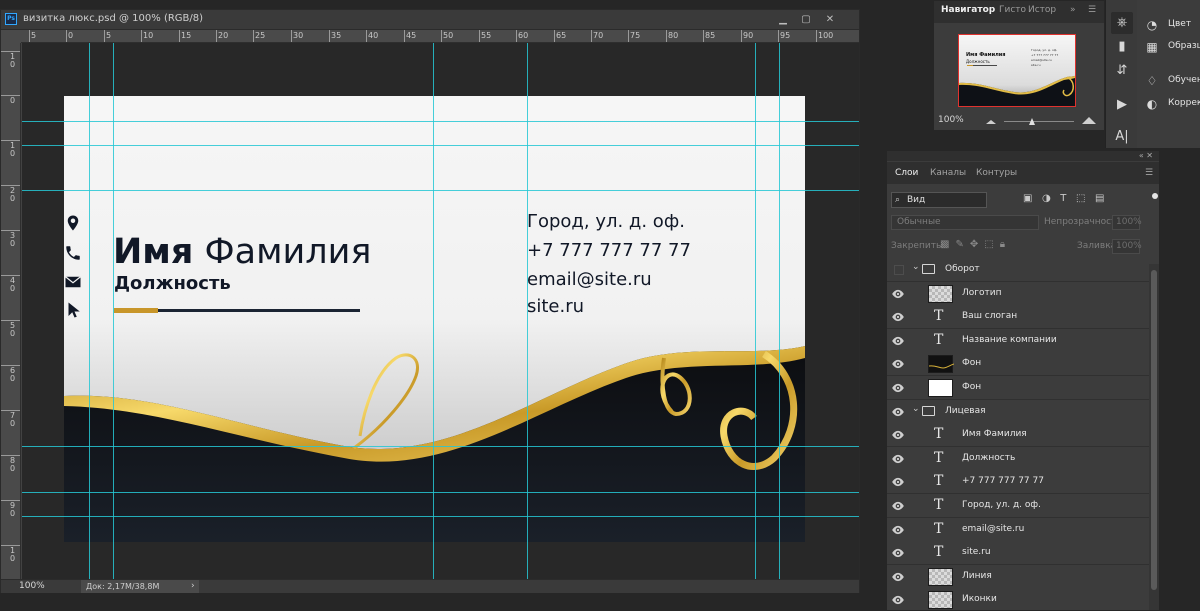 The width and height of the screenshot is (1200, 611). Describe the element at coordinates (1044, 120) in the screenshot. I see `navigator-zoom-slider` at that location.